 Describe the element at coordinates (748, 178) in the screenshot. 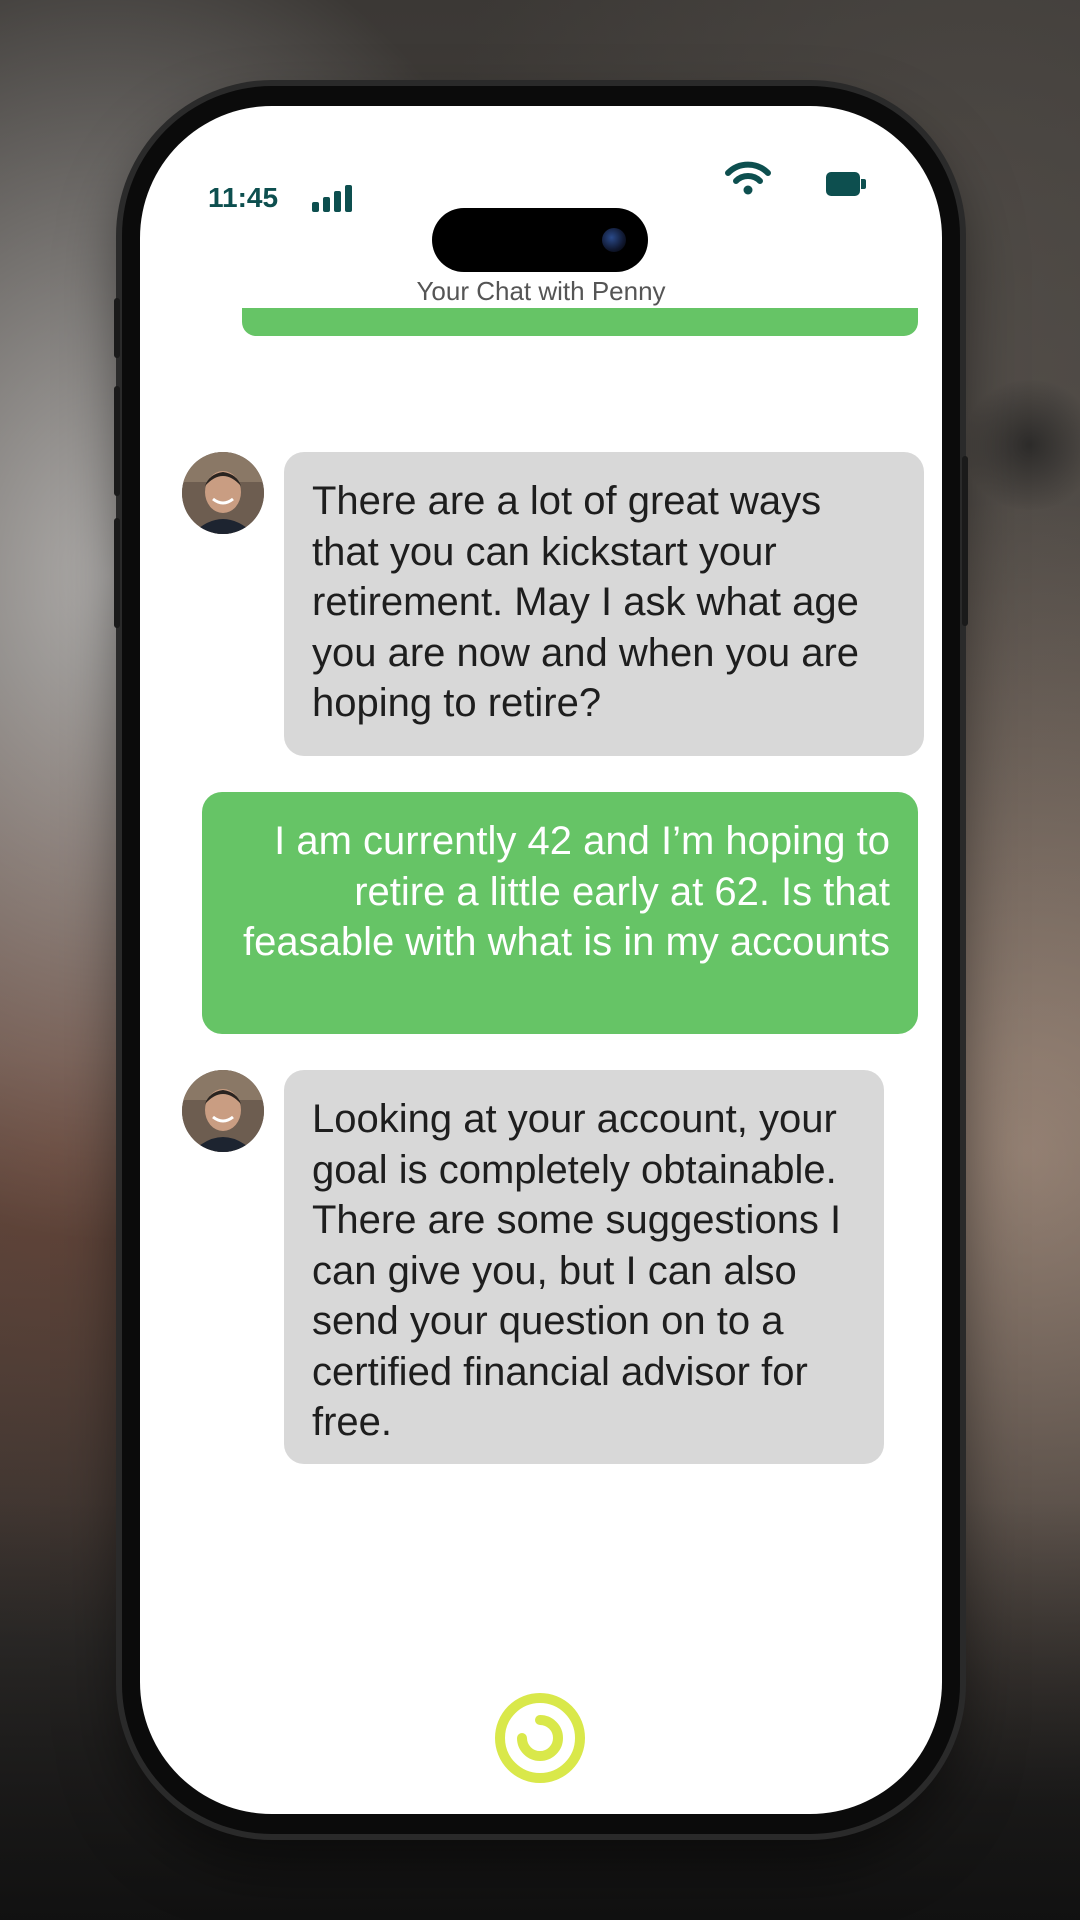

I see `wifi-icon` at that location.